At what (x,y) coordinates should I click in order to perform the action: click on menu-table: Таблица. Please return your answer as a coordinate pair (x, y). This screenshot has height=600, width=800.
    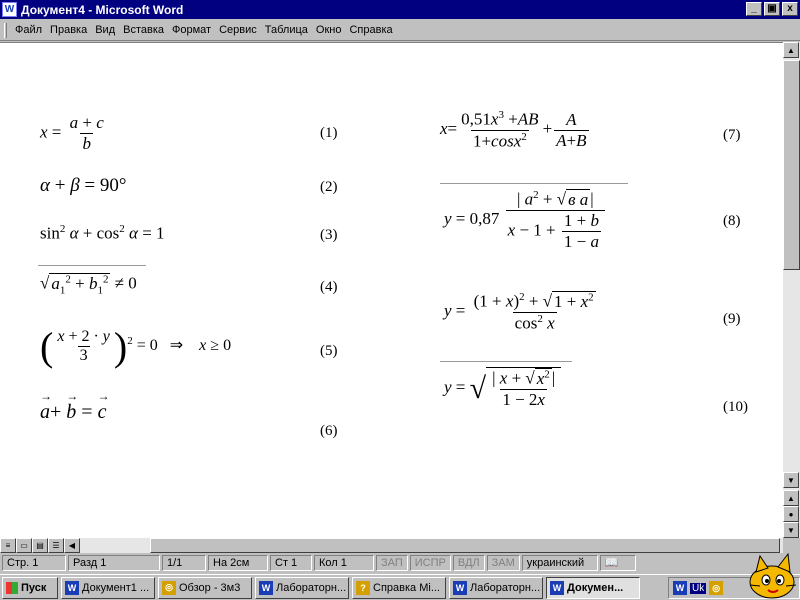
    Looking at the image, I should click on (286, 30).